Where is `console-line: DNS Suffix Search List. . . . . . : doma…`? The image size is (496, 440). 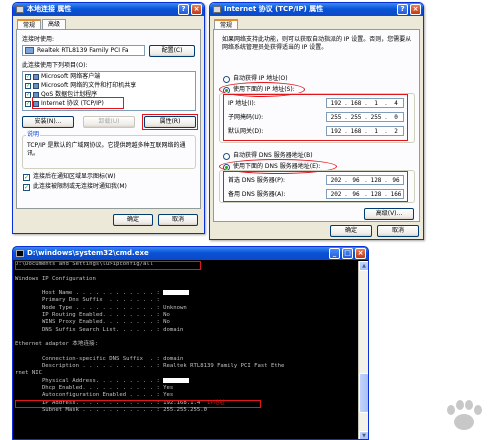
console-line: DNS Suffix Search List. . . . . . : doma… is located at coordinates (186, 330).